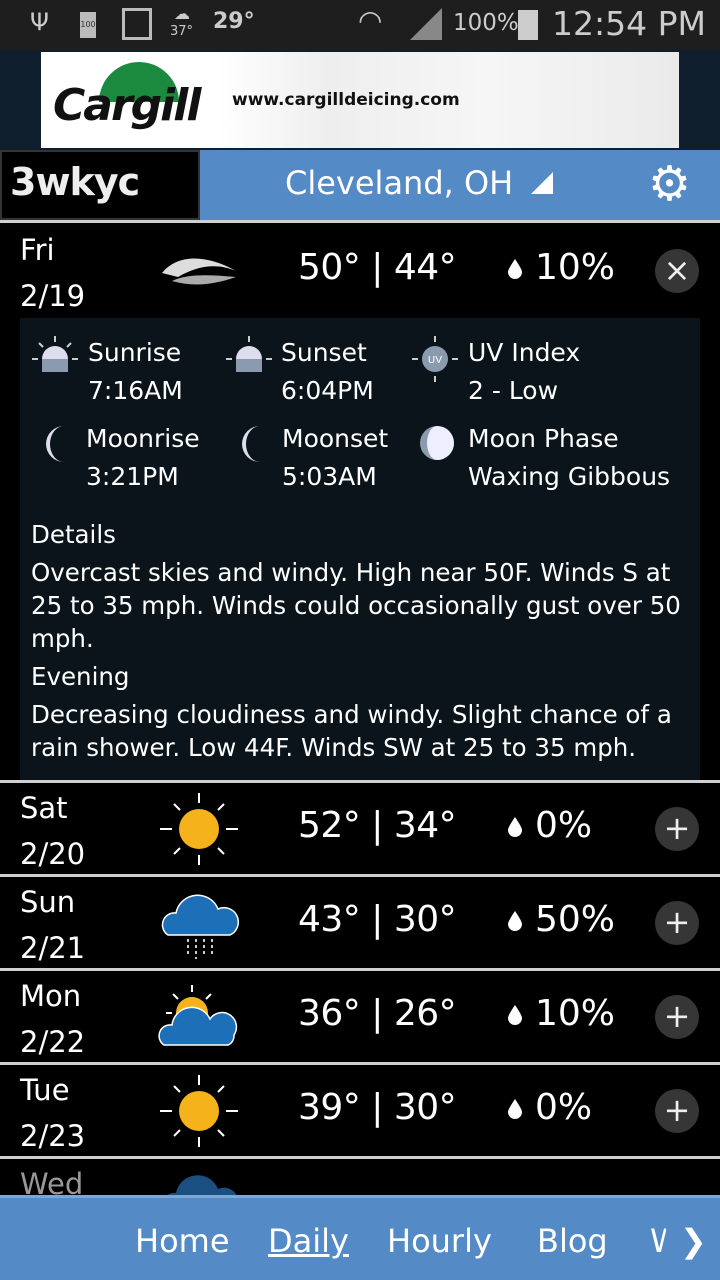  I want to click on moon-phase-info: Moon Phase Waxing Gibbous, so click(569, 457).